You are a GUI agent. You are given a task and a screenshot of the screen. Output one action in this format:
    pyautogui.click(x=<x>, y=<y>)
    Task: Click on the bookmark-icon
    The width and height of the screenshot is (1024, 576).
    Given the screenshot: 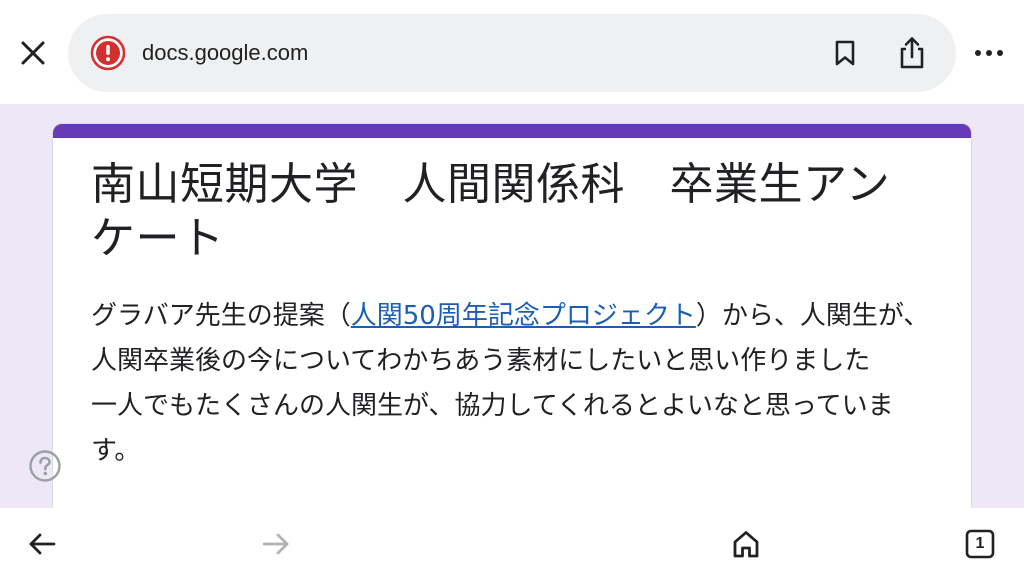 What is the action you would take?
    pyautogui.click(x=845, y=53)
    